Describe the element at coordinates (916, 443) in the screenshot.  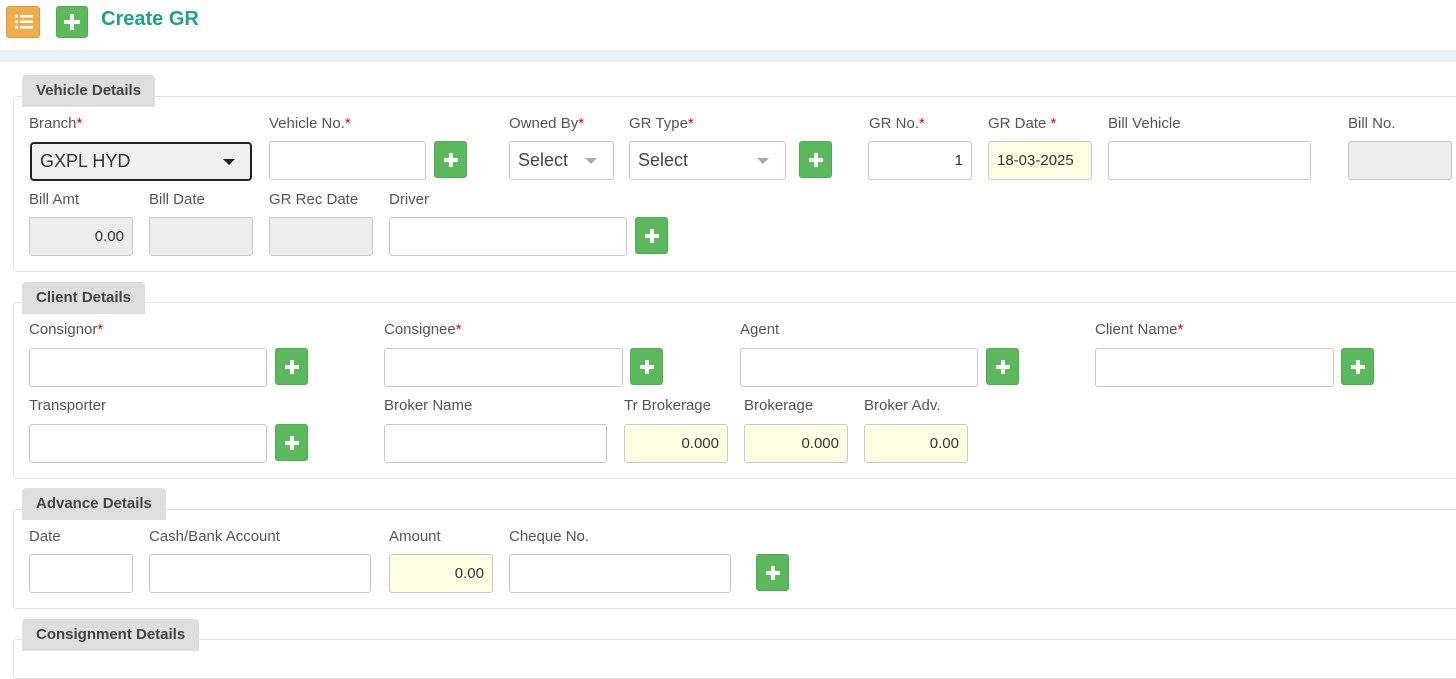
I see `broker-adv-input` at that location.